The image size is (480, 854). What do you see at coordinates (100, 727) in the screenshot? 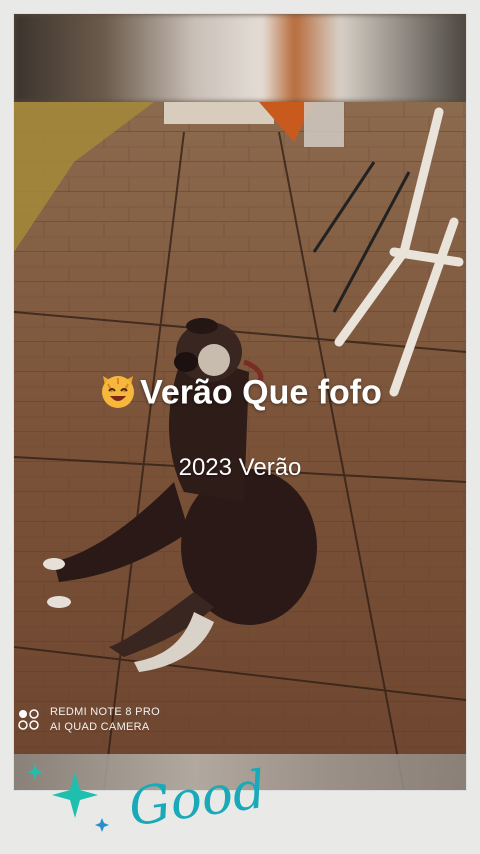
I see `watermark-camera: AI QUAD CAMERA` at bounding box center [100, 727].